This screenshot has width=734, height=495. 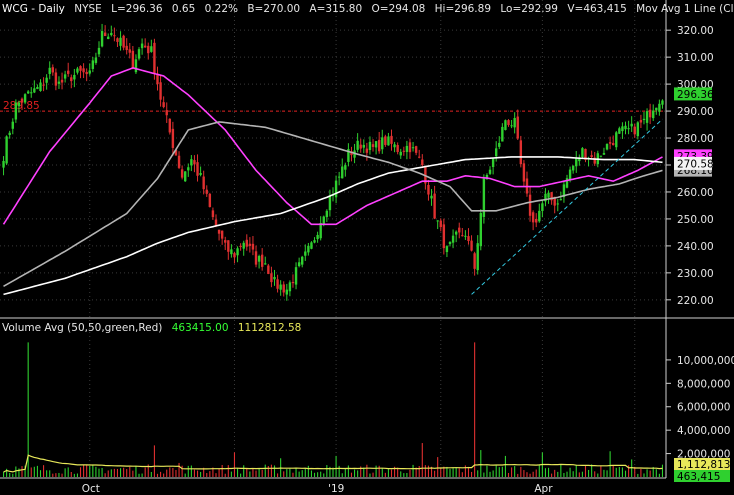 What do you see at coordinates (695, 247) in the screenshot?
I see `price-tick-label: 240.00` at bounding box center [695, 247].